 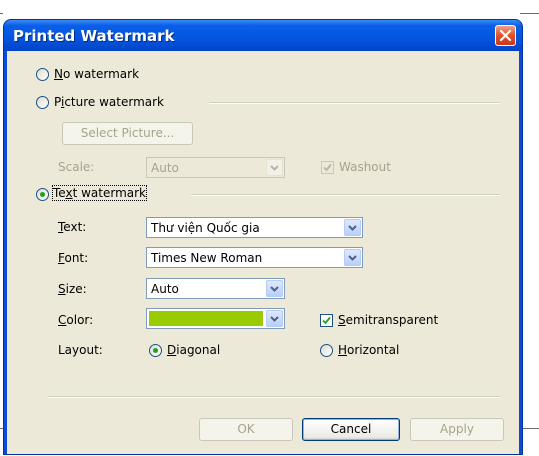 I want to click on font-label: Font:, so click(x=73, y=258).